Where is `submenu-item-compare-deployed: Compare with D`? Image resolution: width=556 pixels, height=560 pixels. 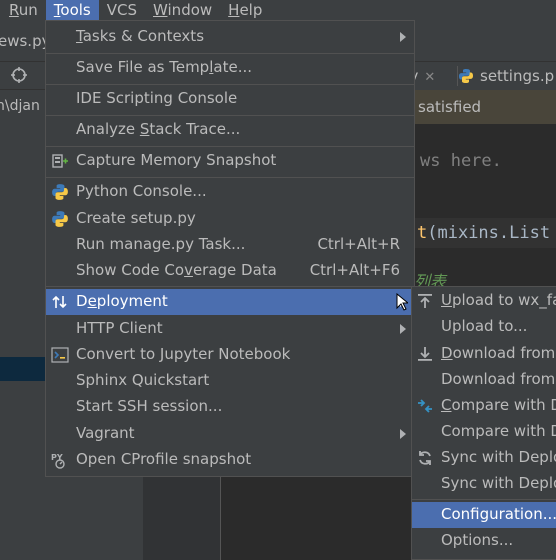 submenu-item-compare-deployed: Compare with D is located at coordinates (484, 406).